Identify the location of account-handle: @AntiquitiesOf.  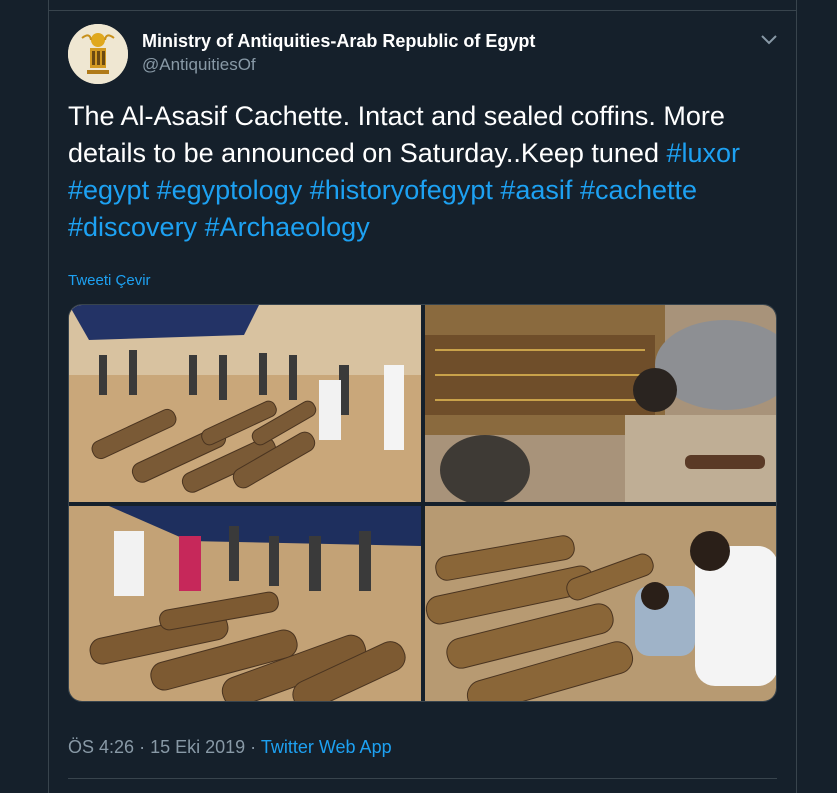
(199, 65).